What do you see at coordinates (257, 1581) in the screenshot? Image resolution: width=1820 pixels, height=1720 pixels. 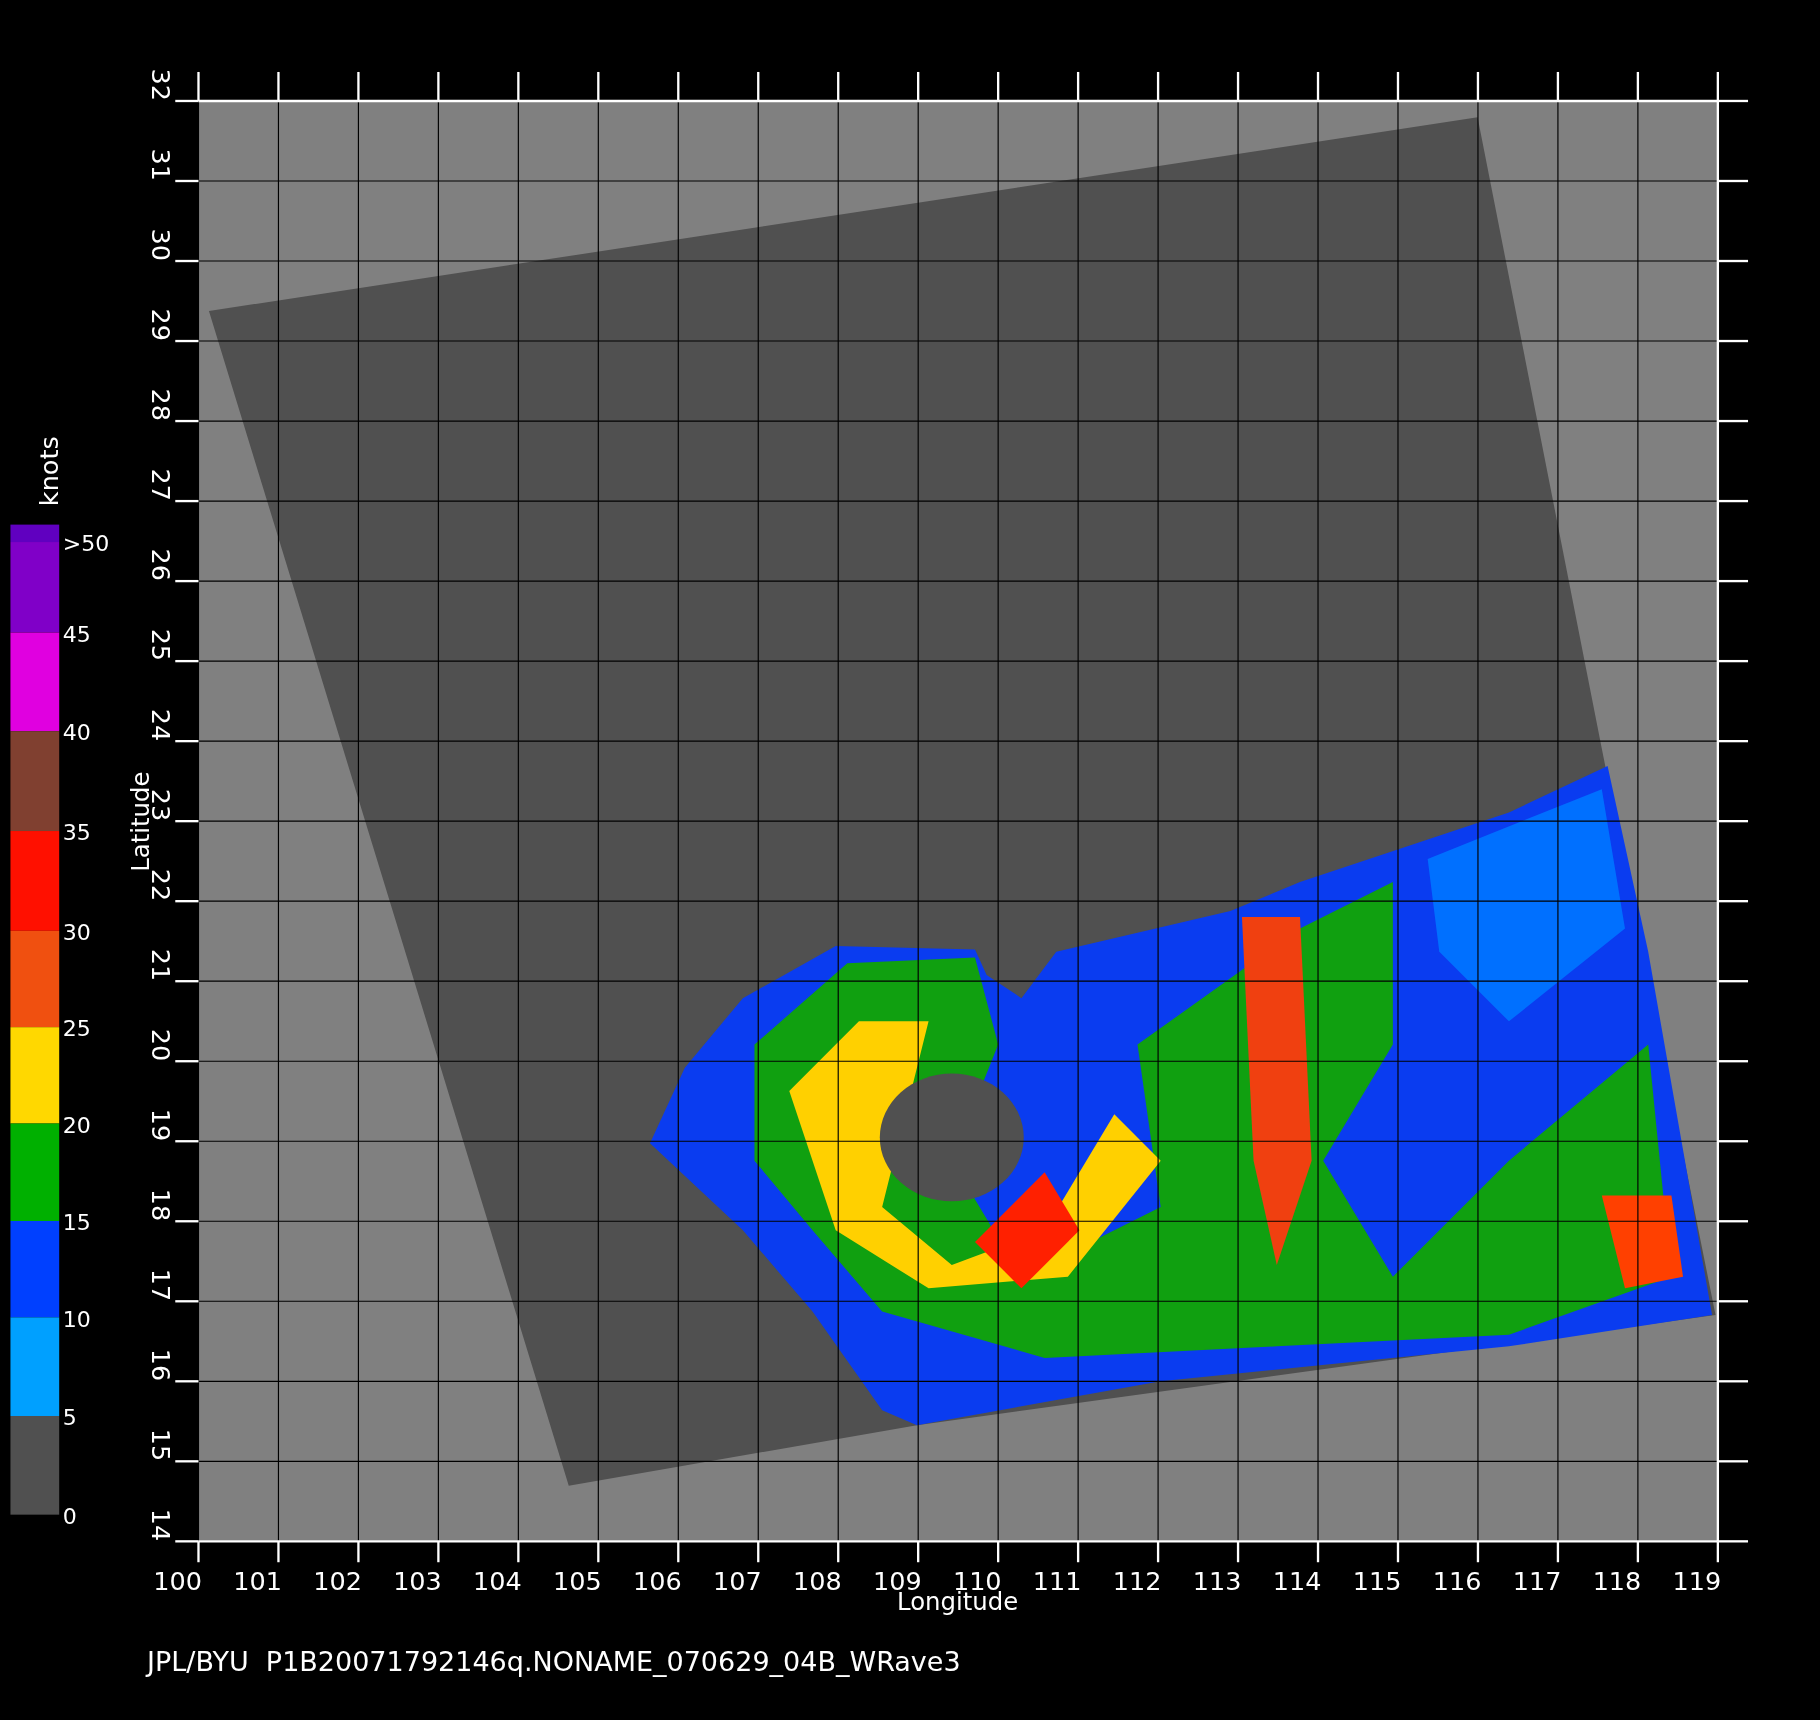 I see `longitude-tick-label: 101` at bounding box center [257, 1581].